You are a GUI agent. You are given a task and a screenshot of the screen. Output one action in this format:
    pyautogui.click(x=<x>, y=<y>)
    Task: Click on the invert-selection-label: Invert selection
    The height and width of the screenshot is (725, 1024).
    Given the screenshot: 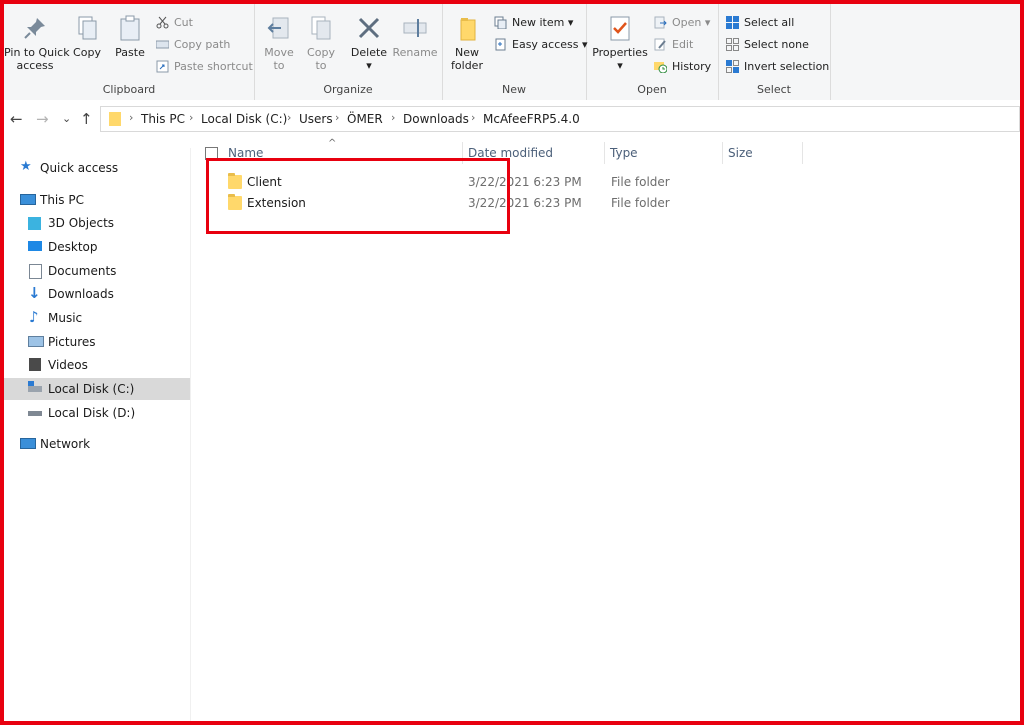 What is the action you would take?
    pyautogui.click(x=787, y=66)
    